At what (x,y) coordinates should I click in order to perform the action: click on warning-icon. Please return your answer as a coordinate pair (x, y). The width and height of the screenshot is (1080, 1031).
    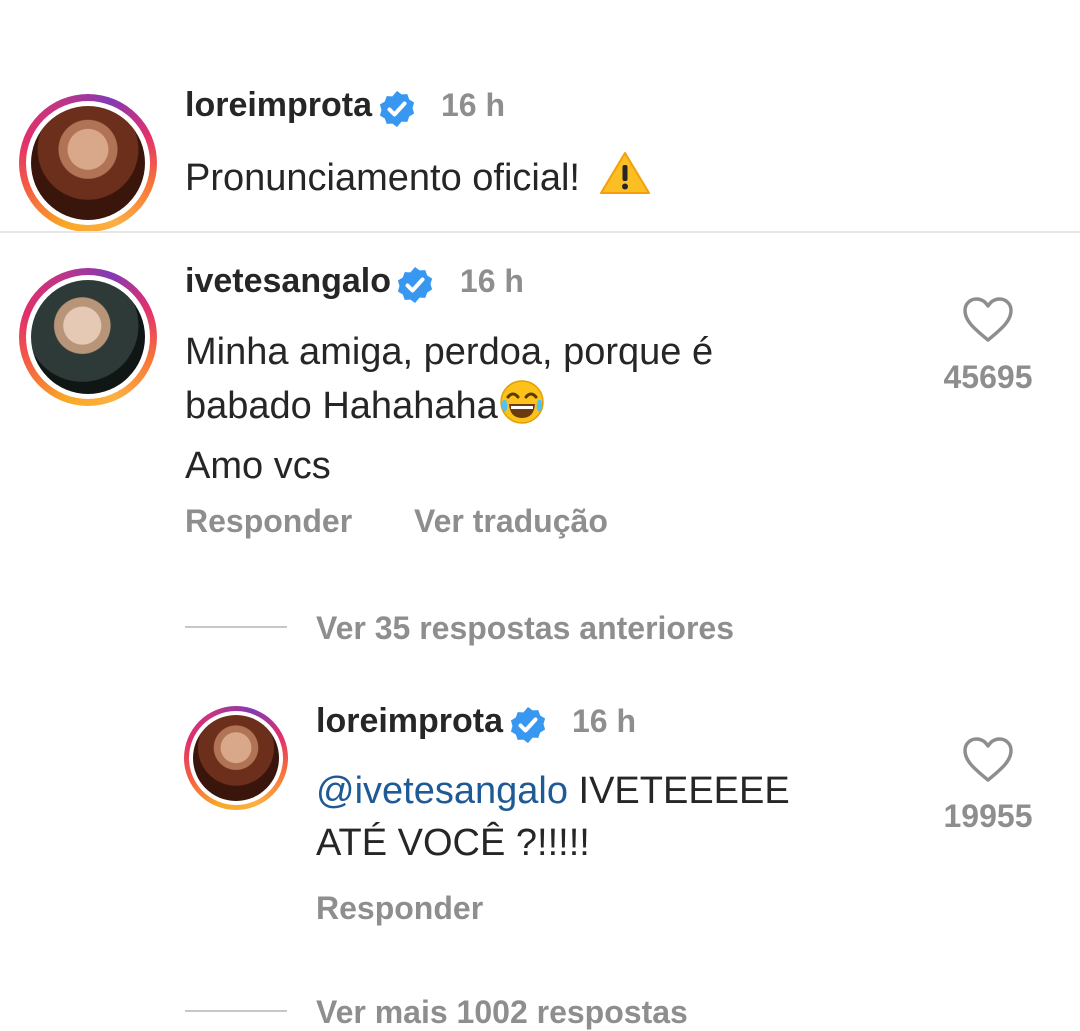
    Looking at the image, I should click on (625, 180).